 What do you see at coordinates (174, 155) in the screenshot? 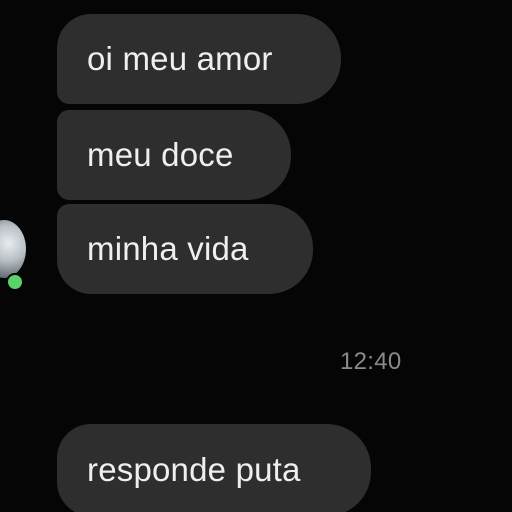
I see `message-bubble: meu doce` at bounding box center [174, 155].